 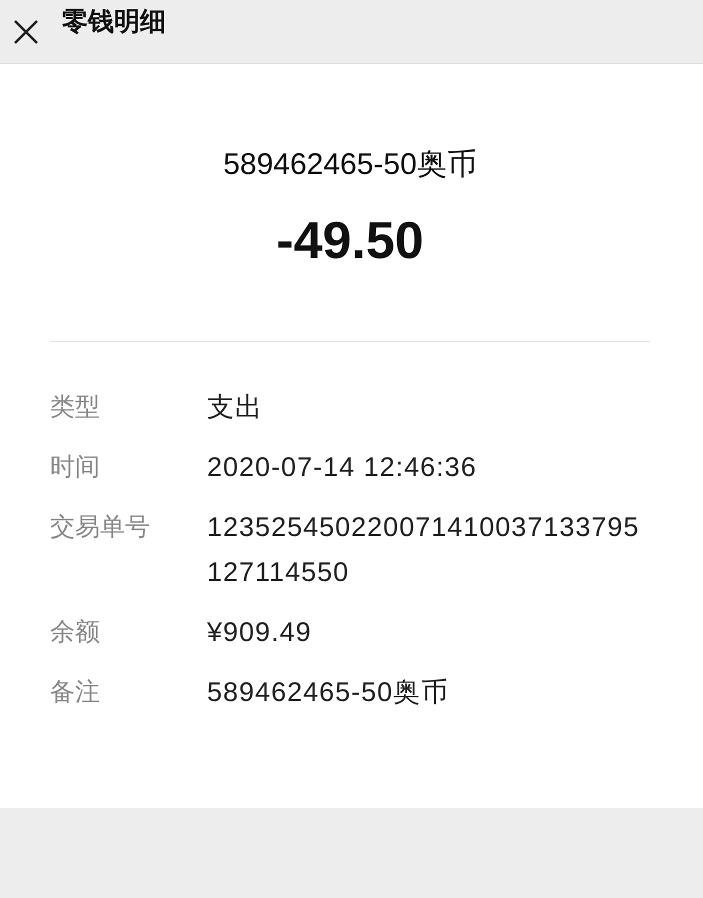 I want to click on detail-value: ¥909.49, so click(x=260, y=632).